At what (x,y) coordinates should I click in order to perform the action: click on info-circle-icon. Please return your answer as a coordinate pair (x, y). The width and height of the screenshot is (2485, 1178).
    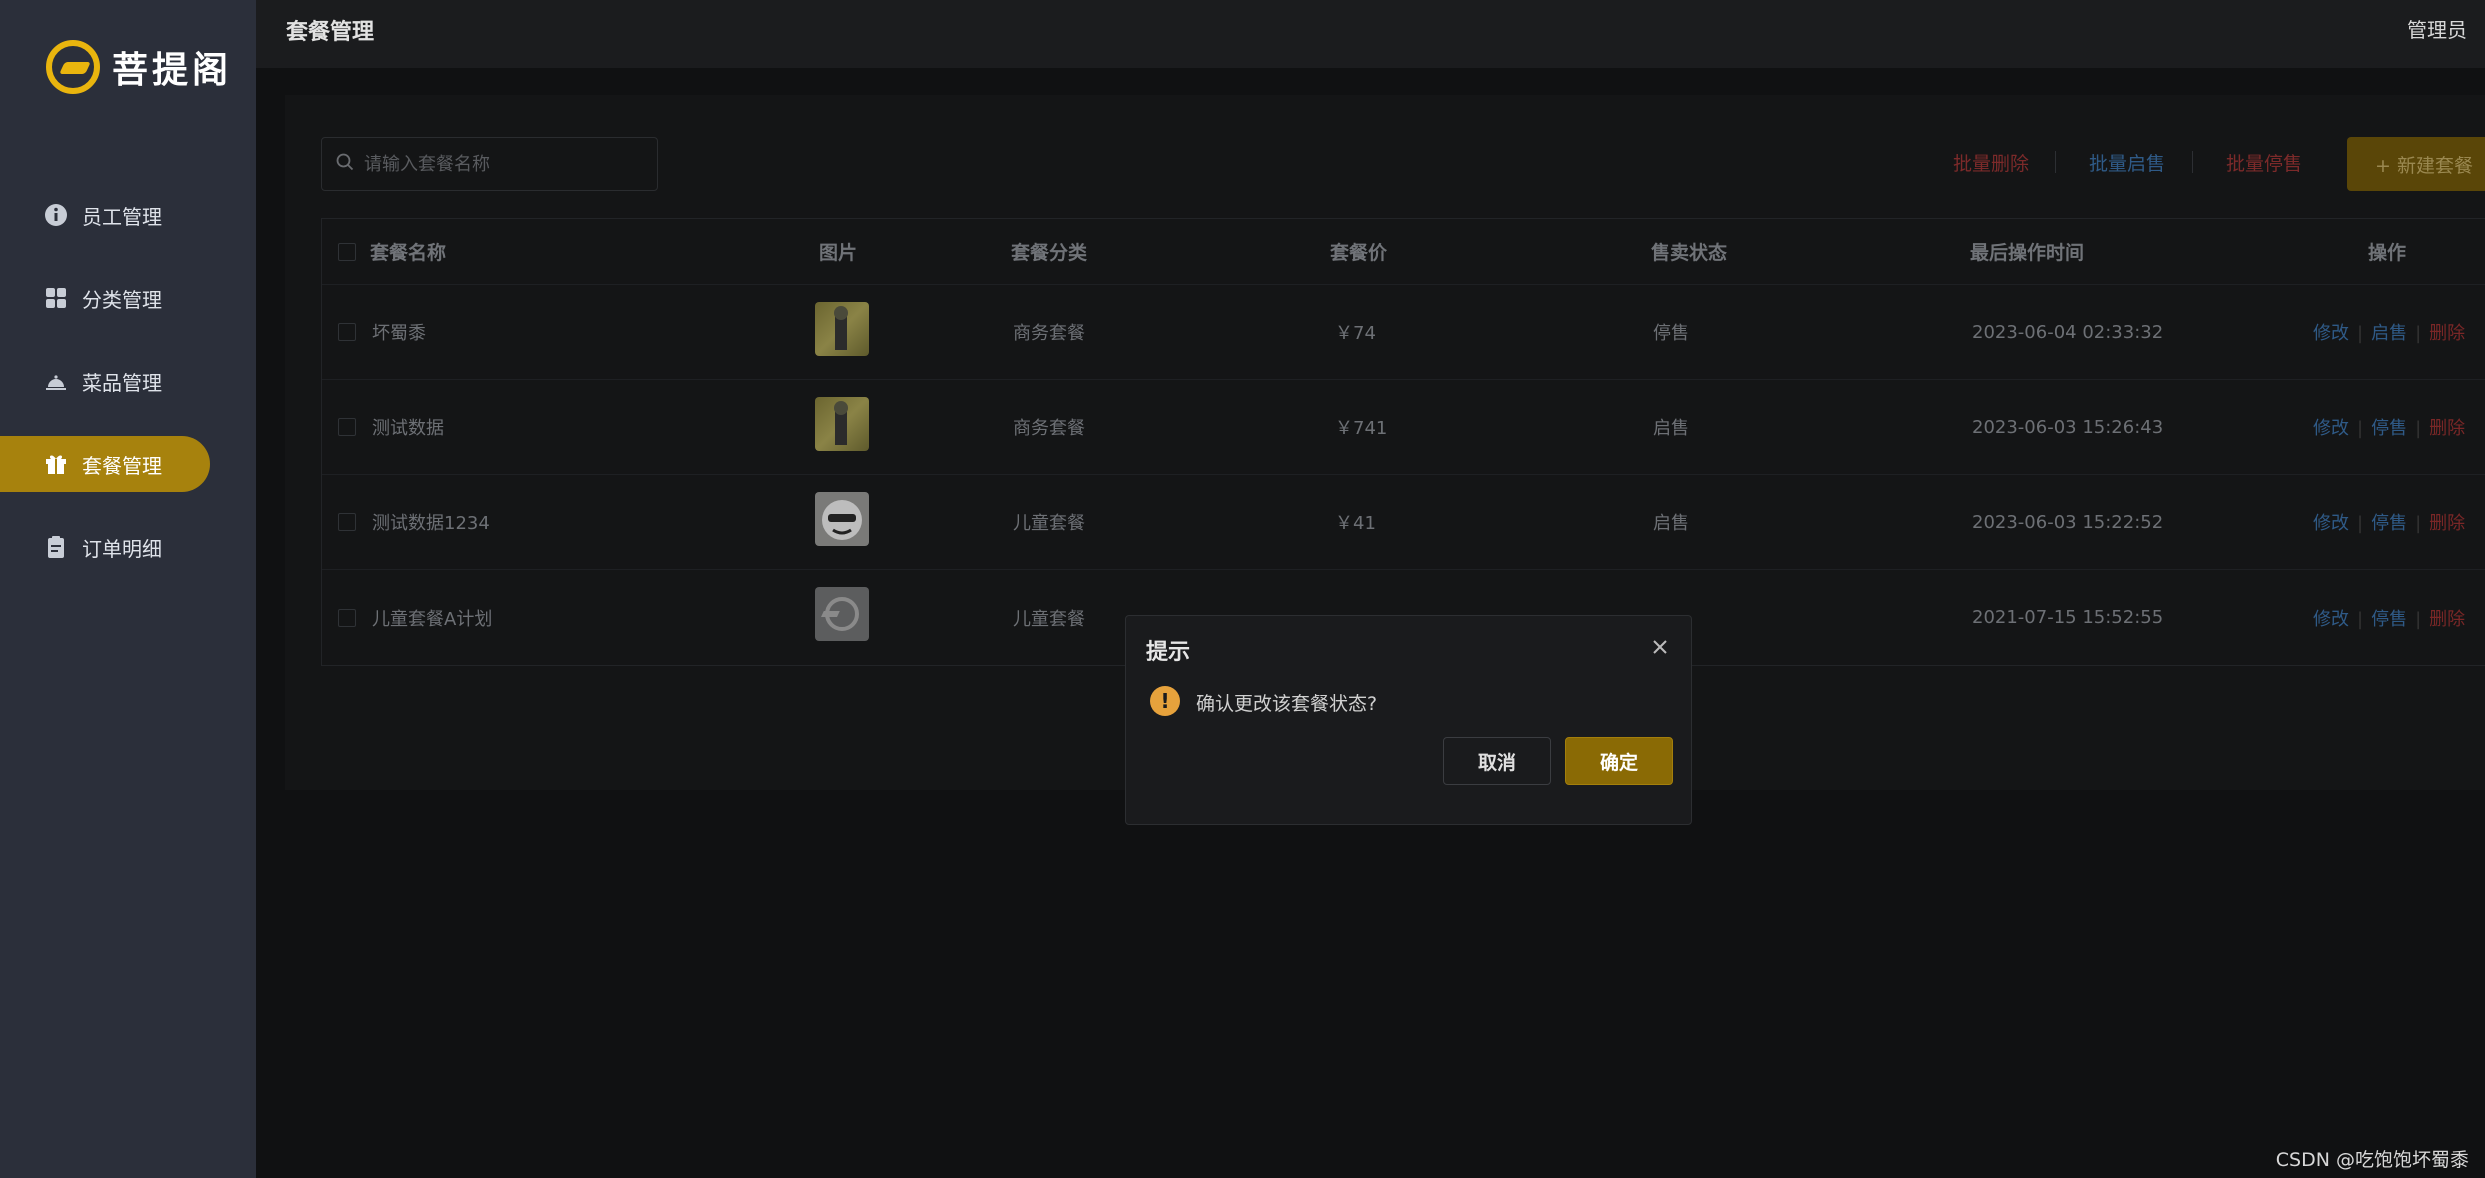
    Looking at the image, I should click on (56, 215).